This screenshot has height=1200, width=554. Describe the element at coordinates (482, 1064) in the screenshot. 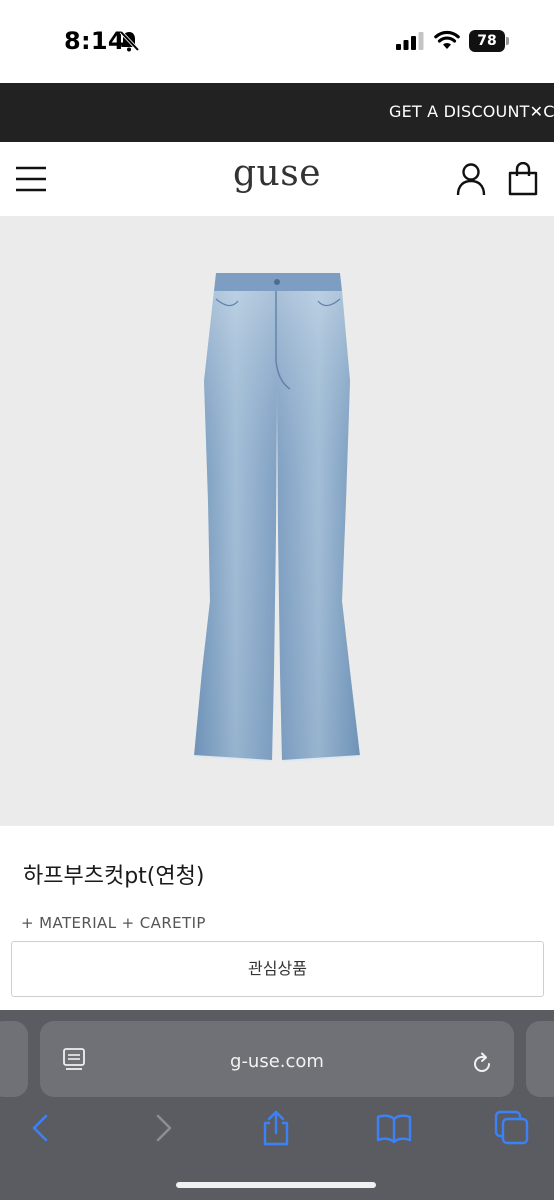

I see `reload-icon` at that location.